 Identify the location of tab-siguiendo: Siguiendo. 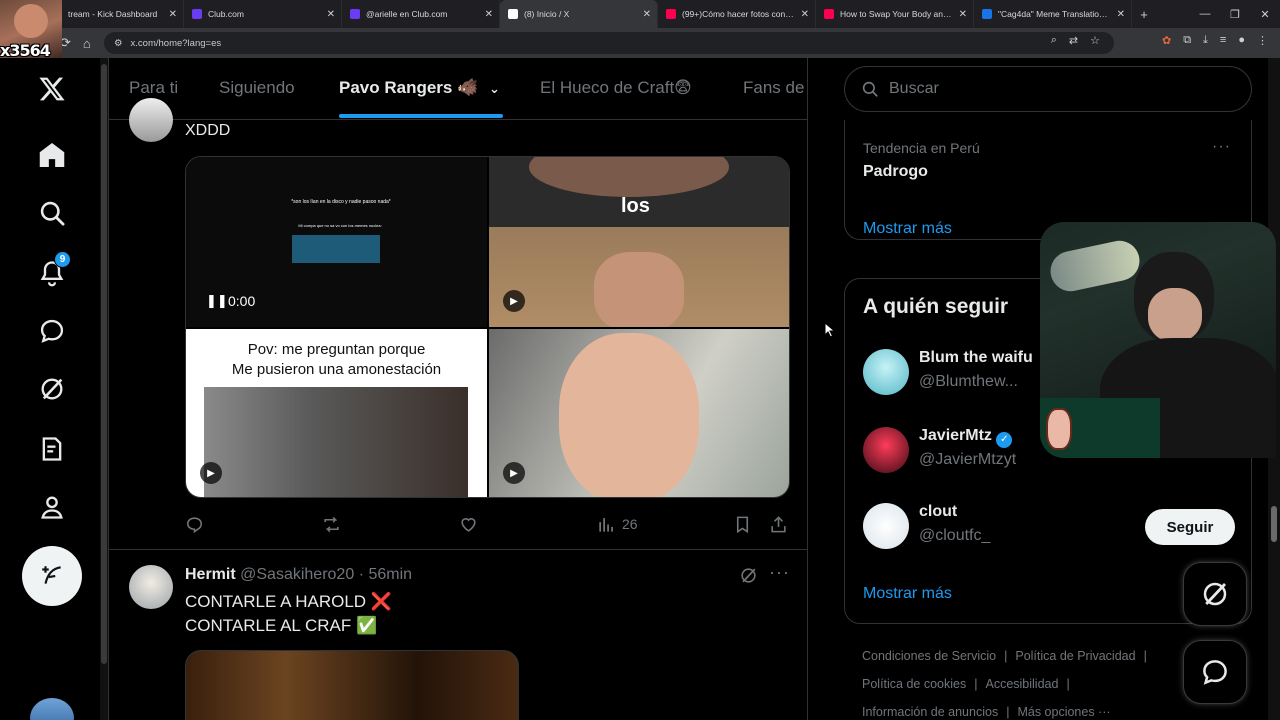
(257, 88).